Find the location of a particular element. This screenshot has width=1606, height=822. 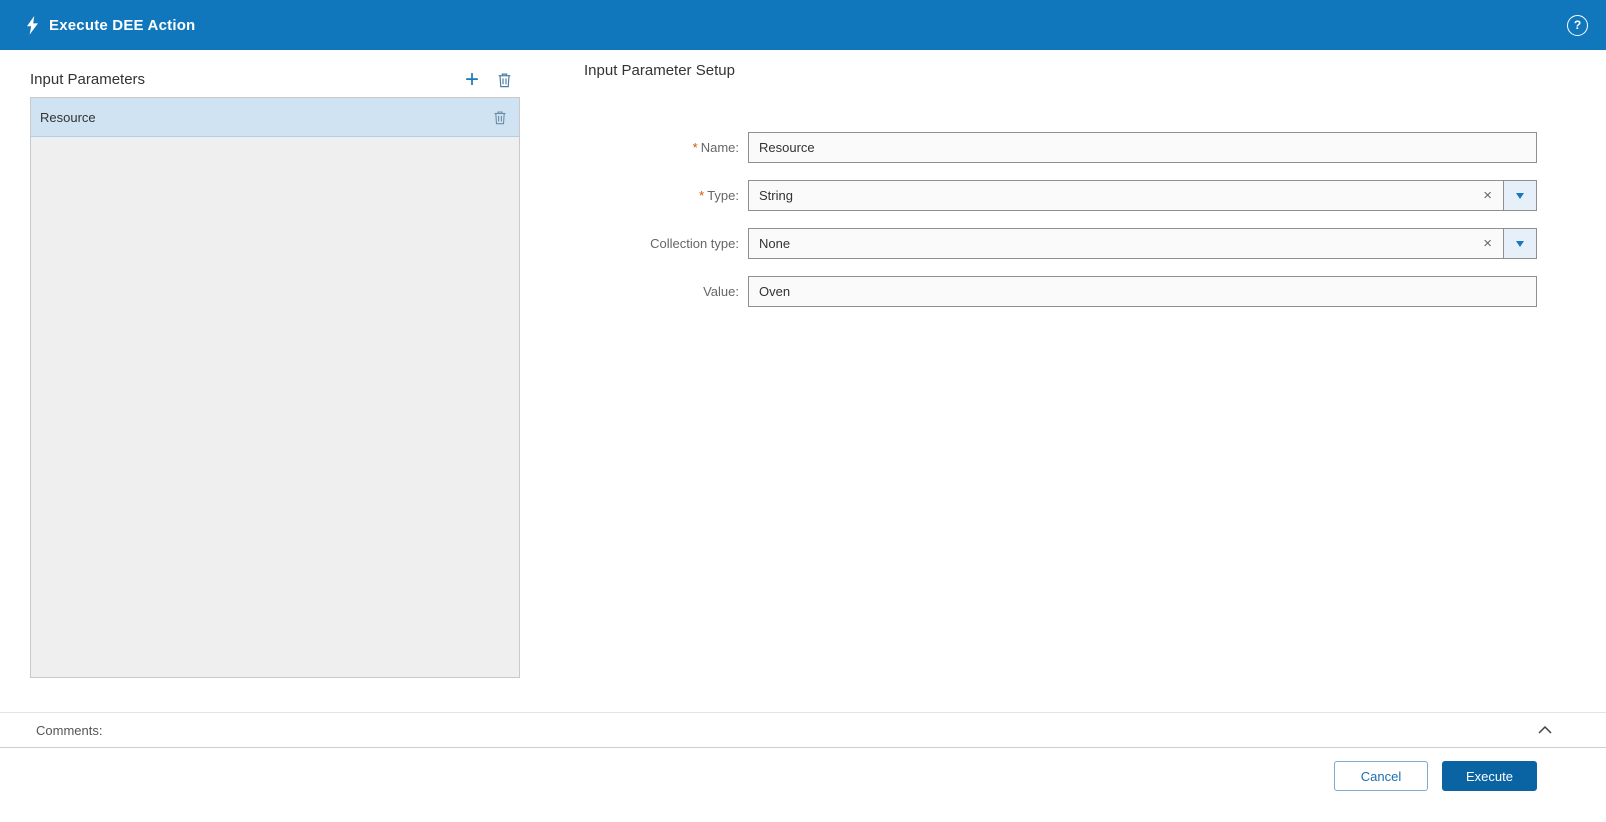

cancel-button: Cancel is located at coordinates (1381, 776).